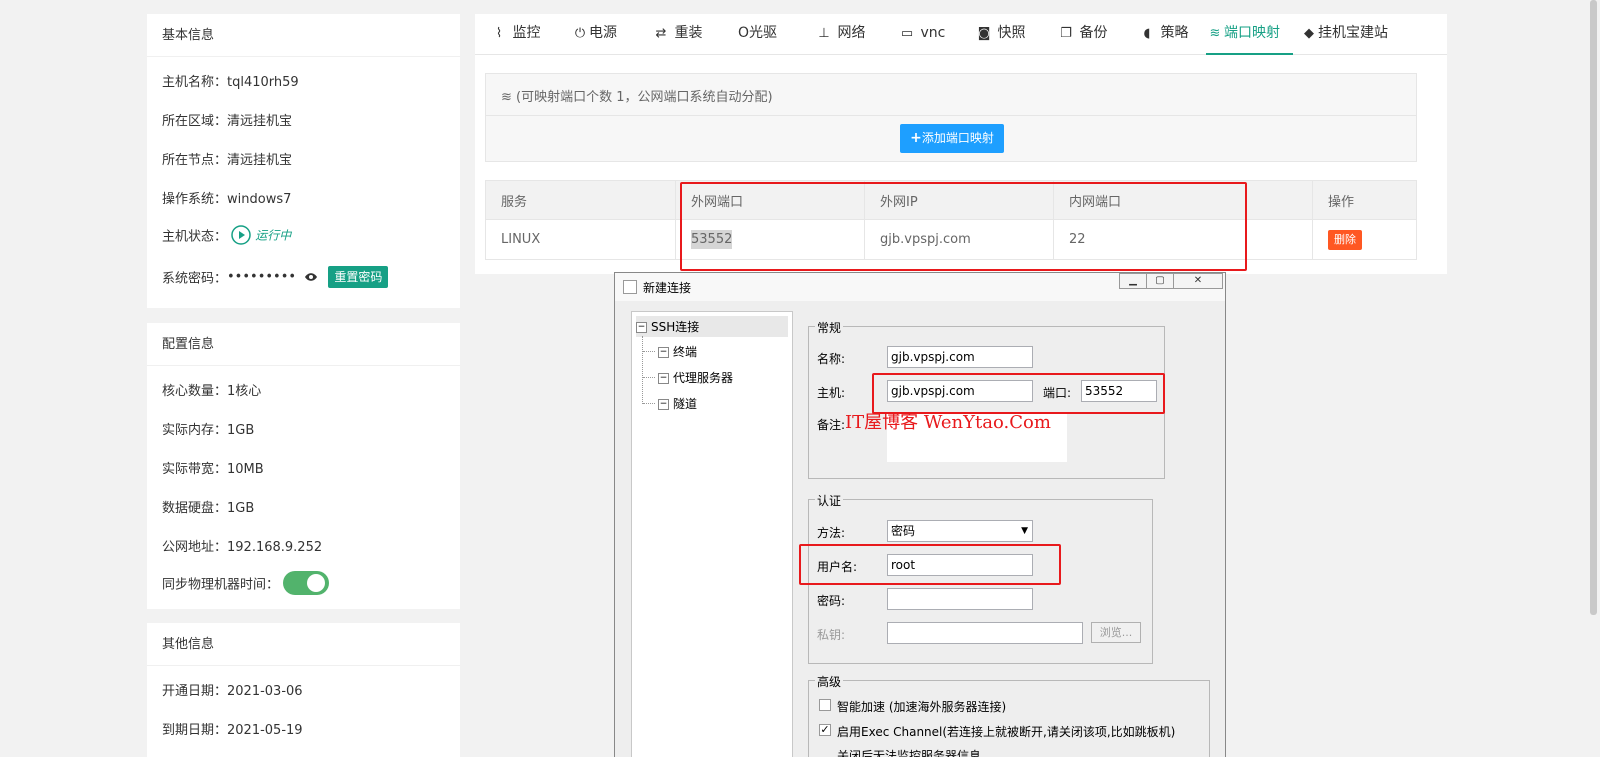 The width and height of the screenshot is (1600, 757). I want to click on method-select: 密码 ▼, so click(960, 531).